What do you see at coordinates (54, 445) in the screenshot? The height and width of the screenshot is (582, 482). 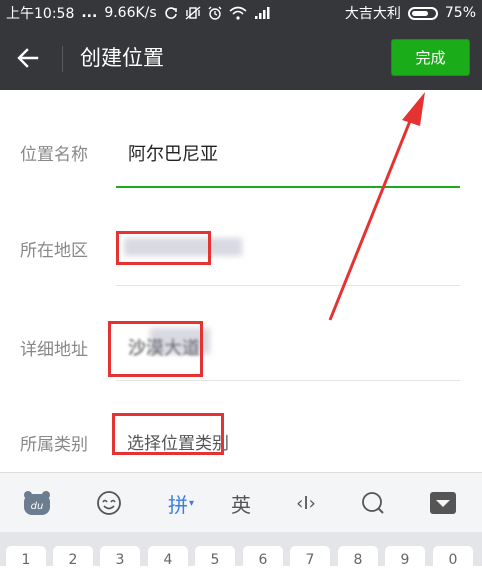 I see `category-label: 所属类别` at bounding box center [54, 445].